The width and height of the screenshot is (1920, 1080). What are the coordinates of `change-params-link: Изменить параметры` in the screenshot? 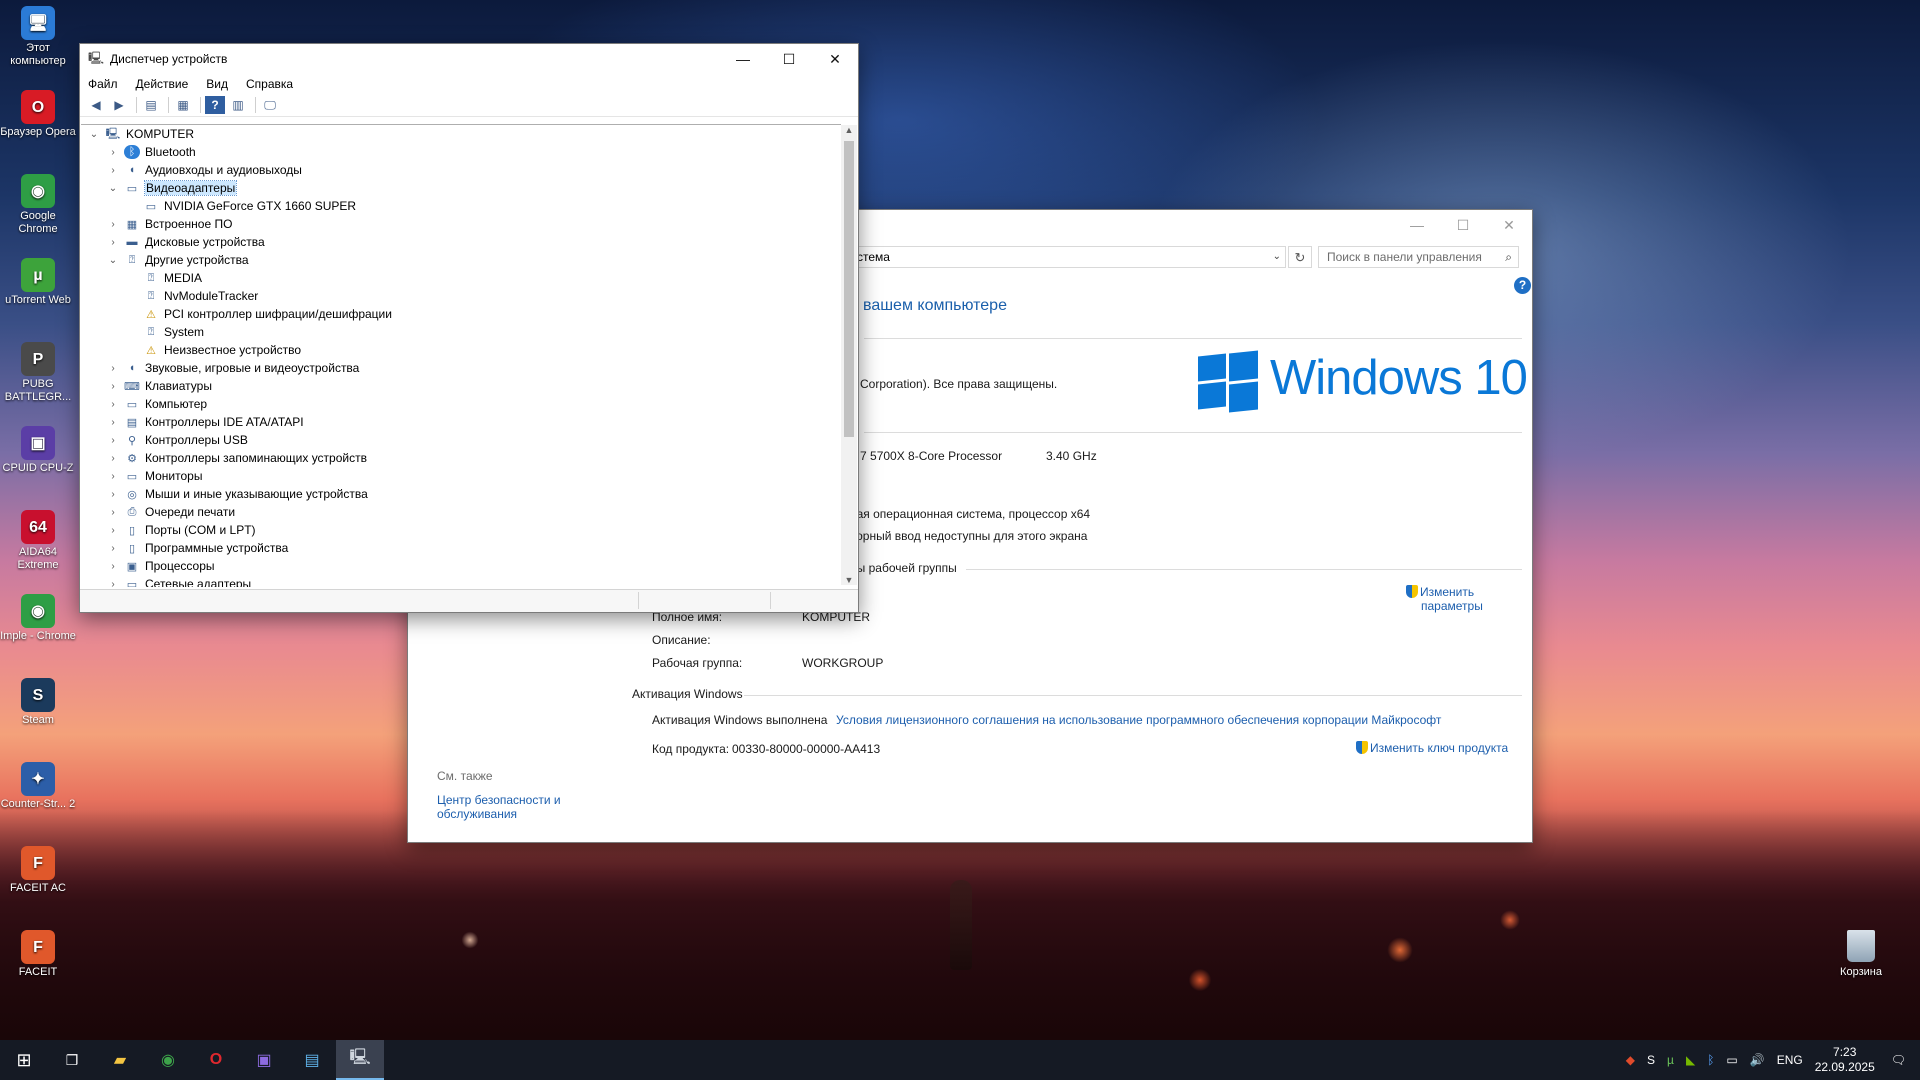 It's located at (1444, 599).